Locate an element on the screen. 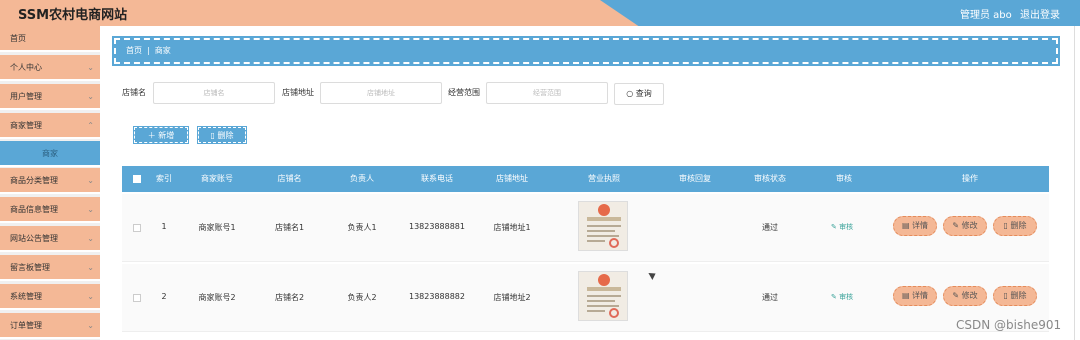  sidebar-item-label: 首页 is located at coordinates (18, 38).